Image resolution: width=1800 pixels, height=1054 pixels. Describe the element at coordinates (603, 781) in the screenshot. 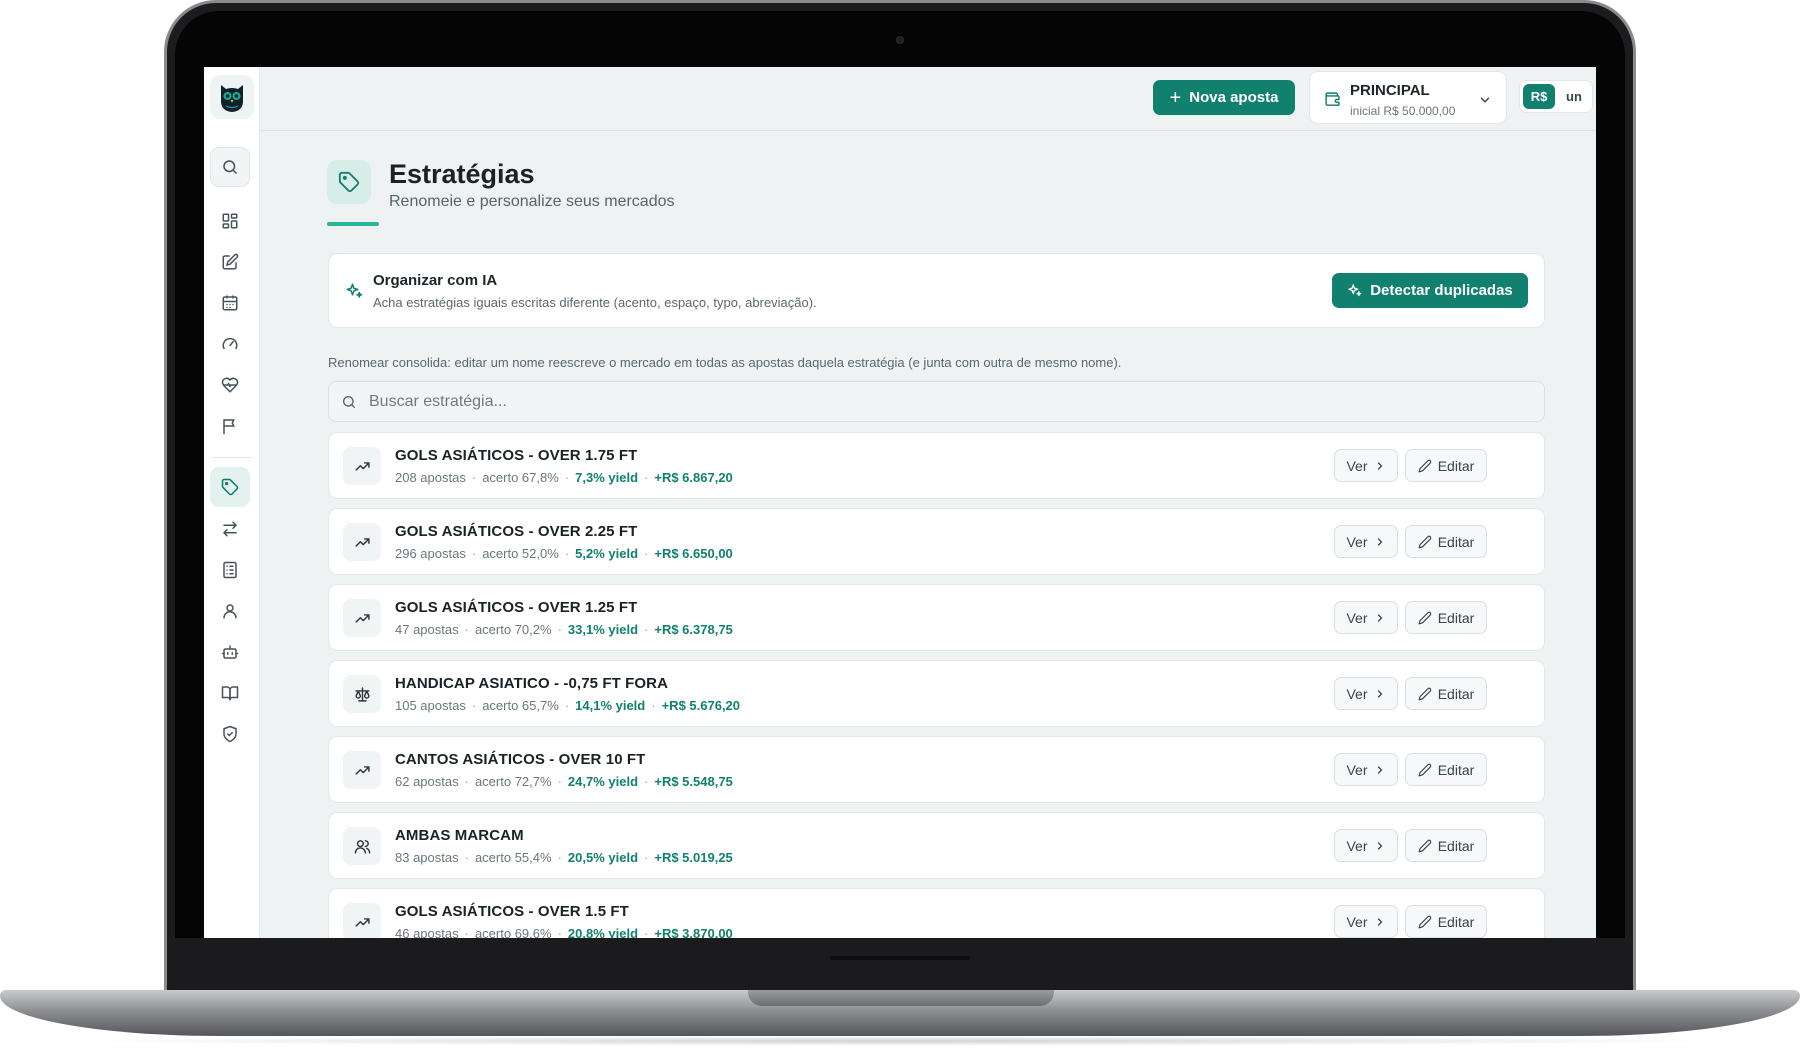

I see `strategy-yield: 24,7% yield` at that location.